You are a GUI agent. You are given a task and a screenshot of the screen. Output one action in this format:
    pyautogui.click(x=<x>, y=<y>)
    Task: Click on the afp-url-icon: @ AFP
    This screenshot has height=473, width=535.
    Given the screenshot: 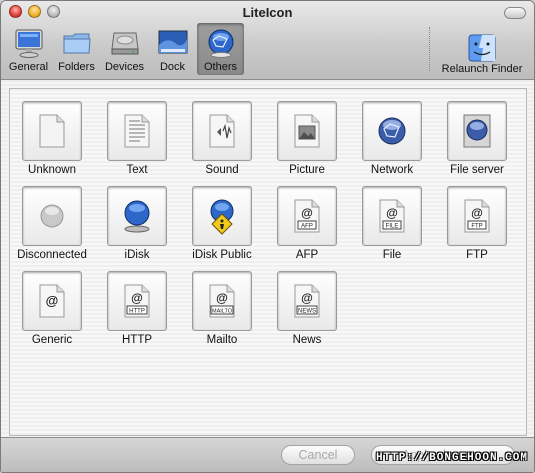 What is the action you would take?
    pyautogui.click(x=307, y=216)
    